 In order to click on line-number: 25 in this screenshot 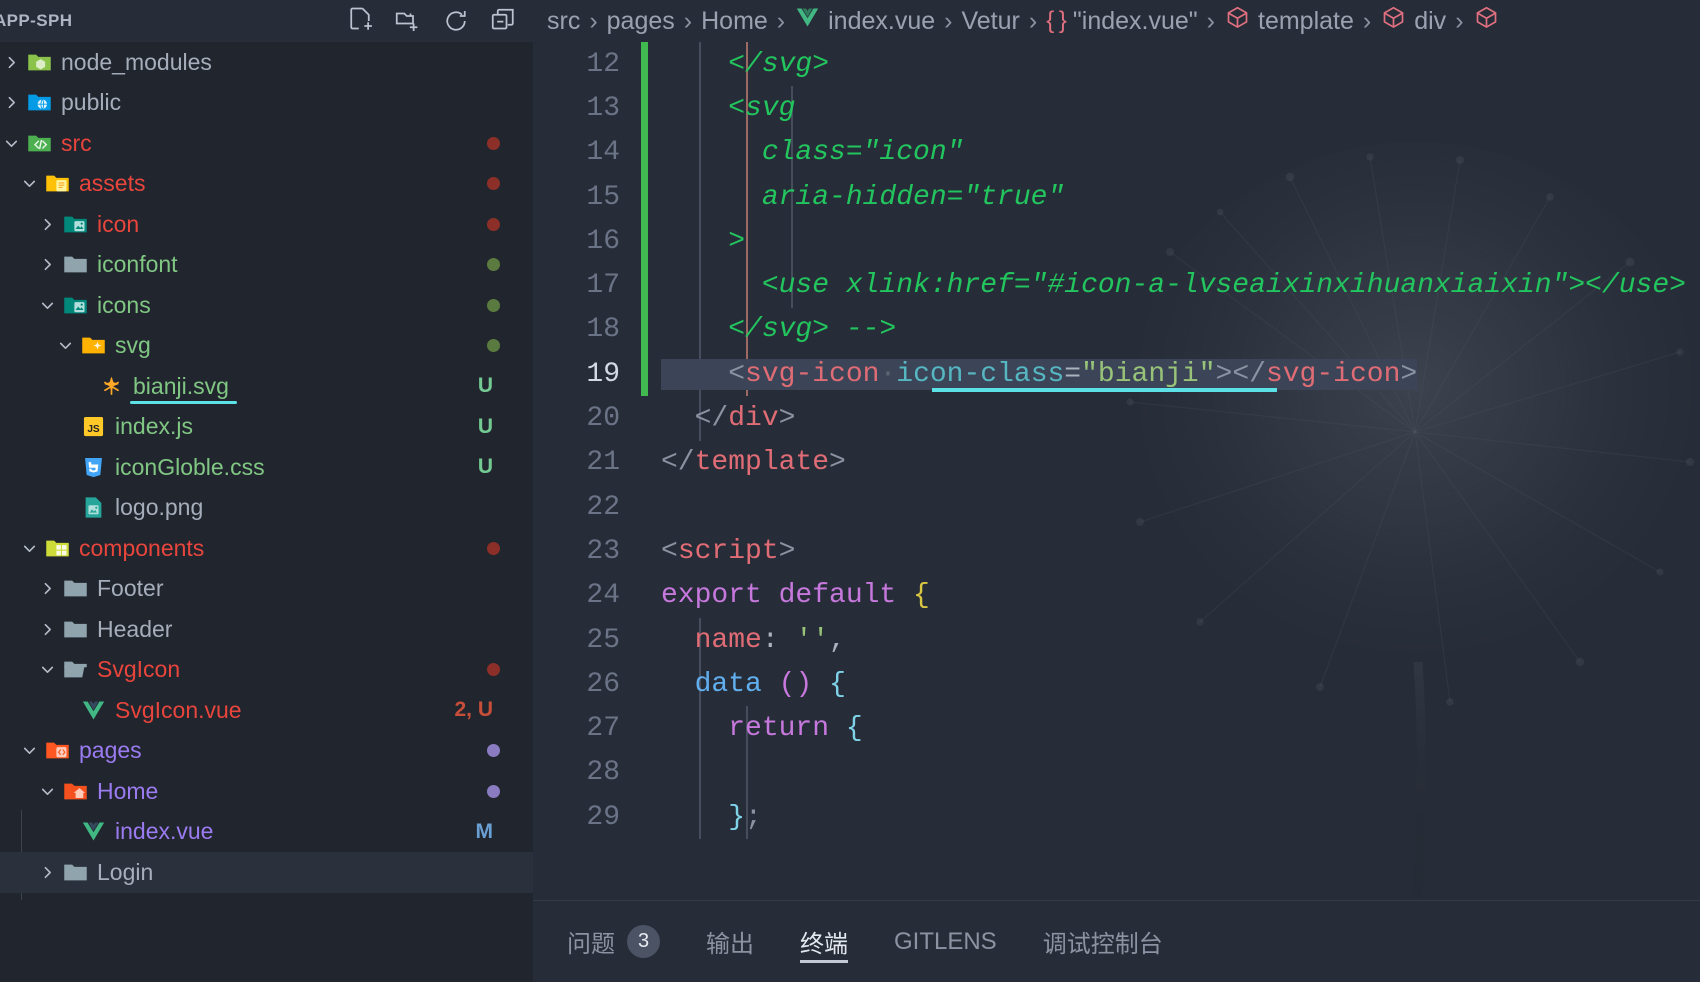, I will do `click(603, 640)`.